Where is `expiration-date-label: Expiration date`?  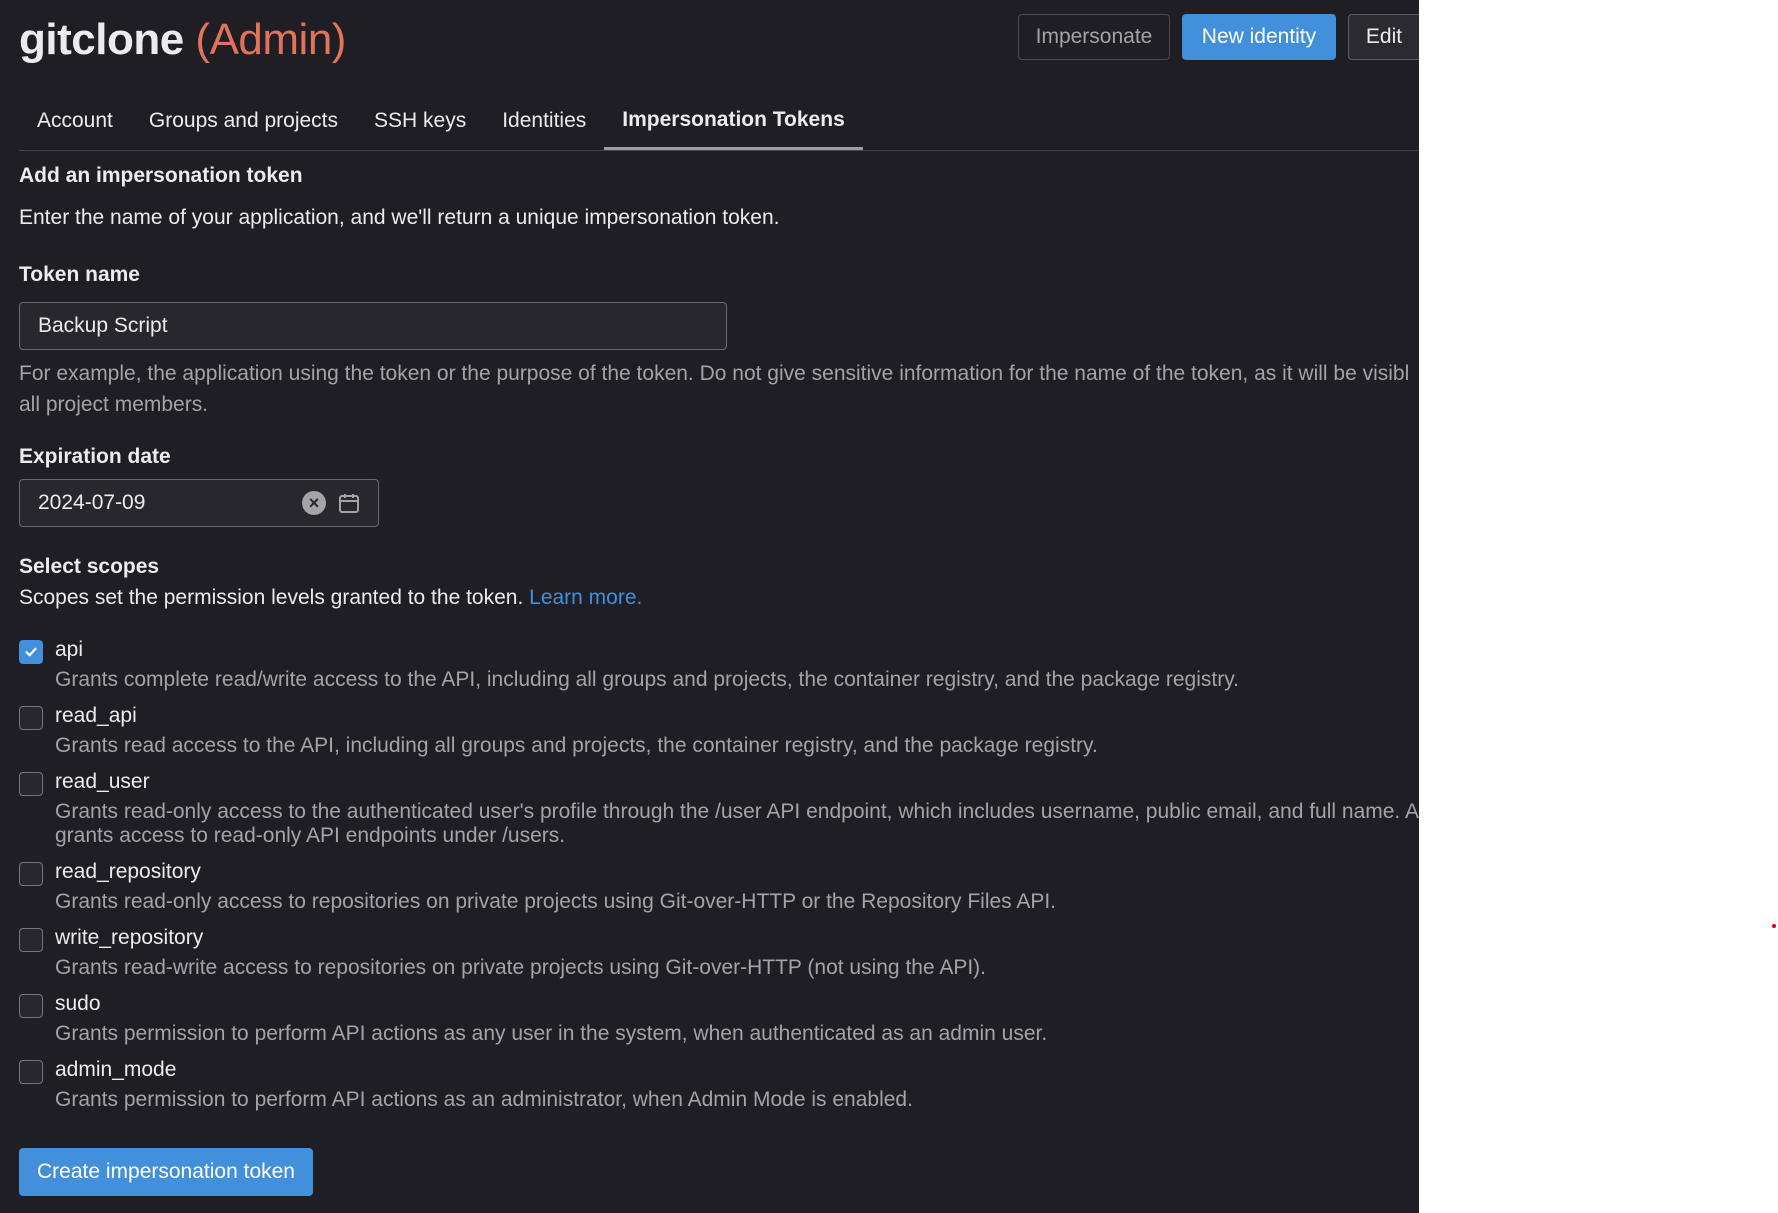
expiration-date-label: Expiration date is located at coordinates (95, 456).